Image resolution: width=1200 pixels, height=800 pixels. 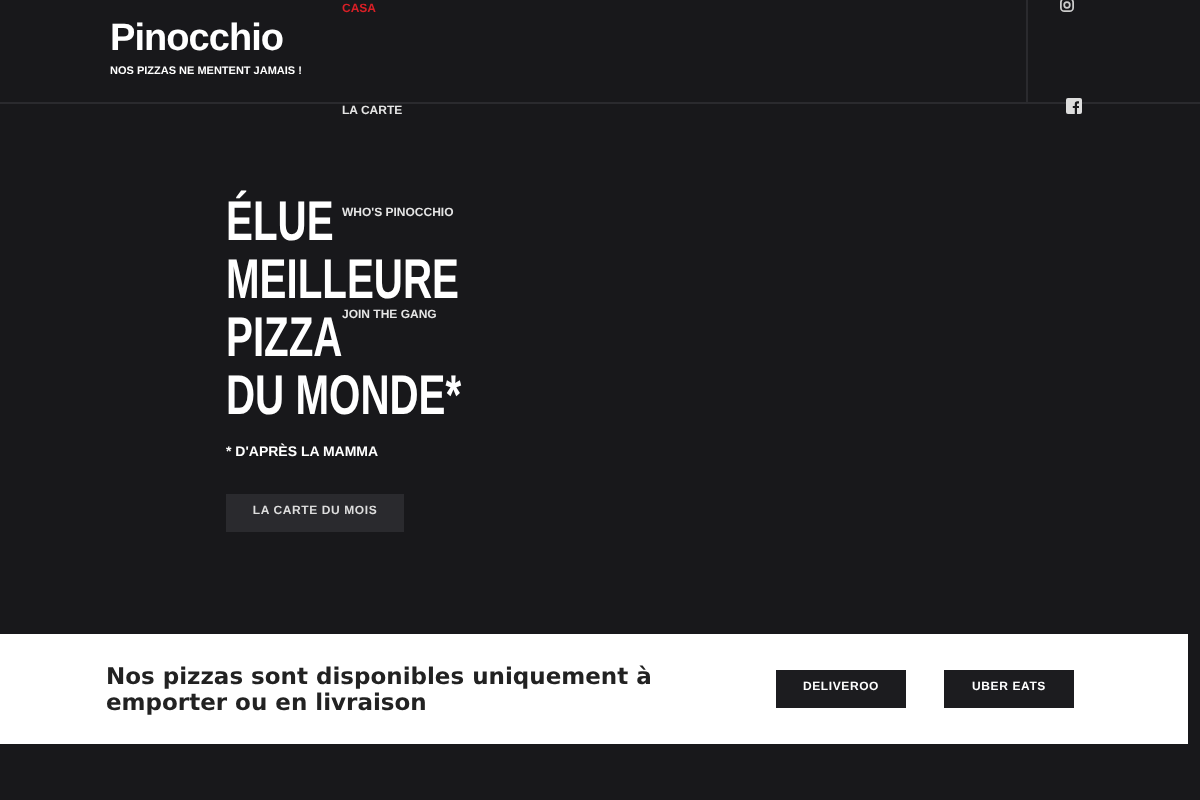 What do you see at coordinates (344, 395) in the screenshot?
I see `headline-line: DU MONDE*` at bounding box center [344, 395].